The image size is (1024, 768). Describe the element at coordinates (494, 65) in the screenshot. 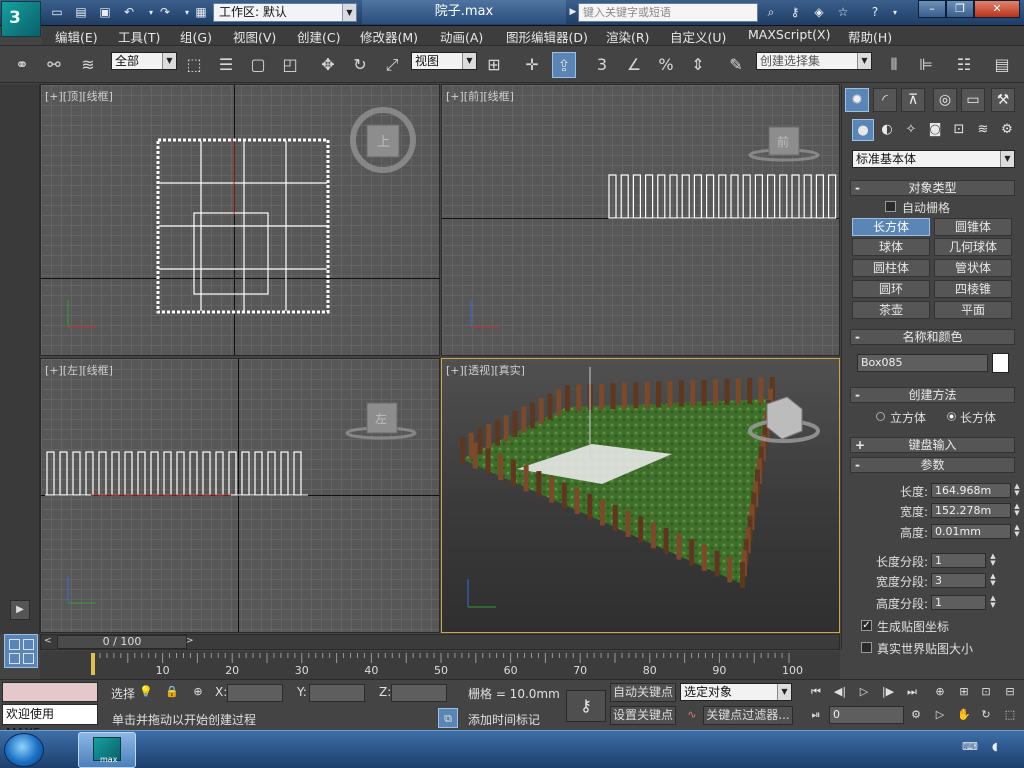

I see `pivot-center-icon: ⊞` at that location.